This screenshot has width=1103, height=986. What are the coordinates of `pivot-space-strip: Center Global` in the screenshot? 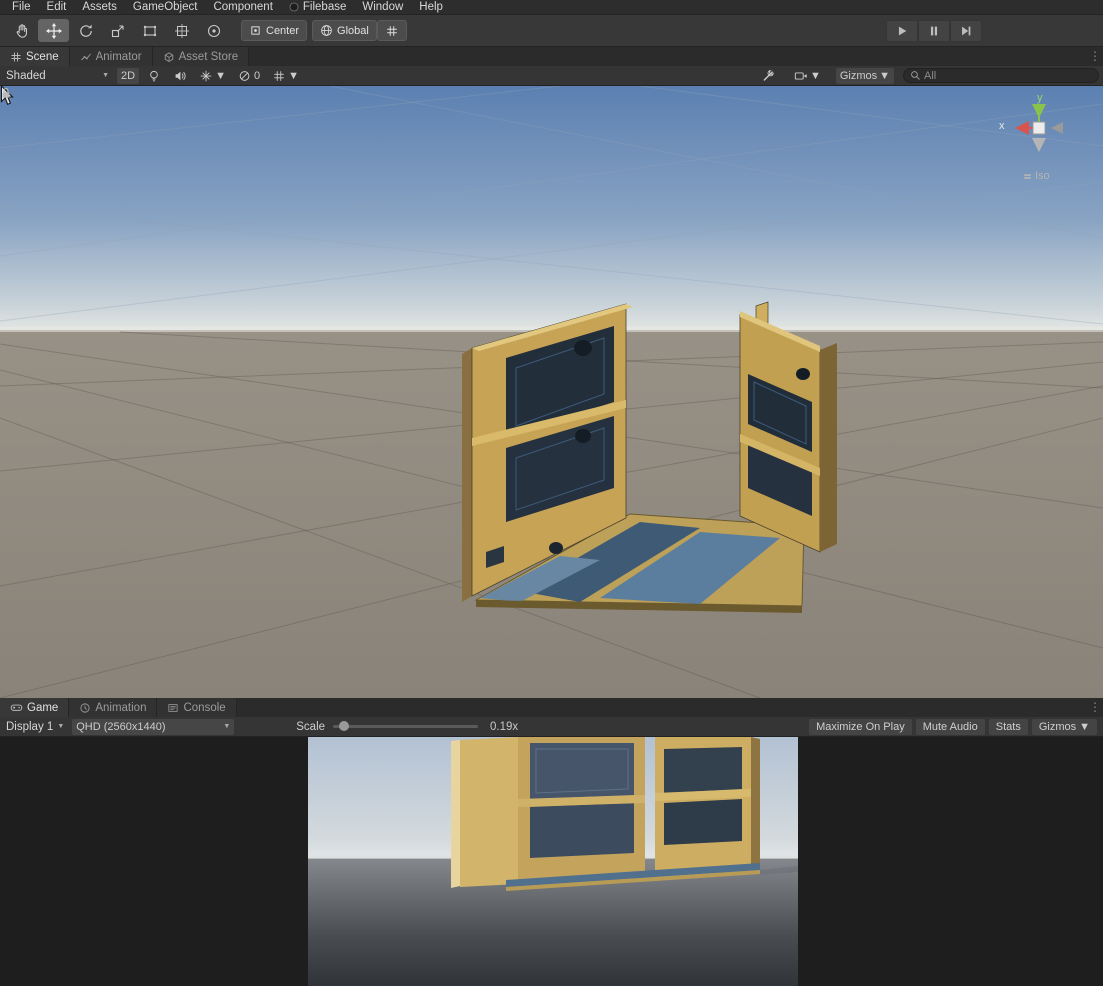 It's located at (309, 30).